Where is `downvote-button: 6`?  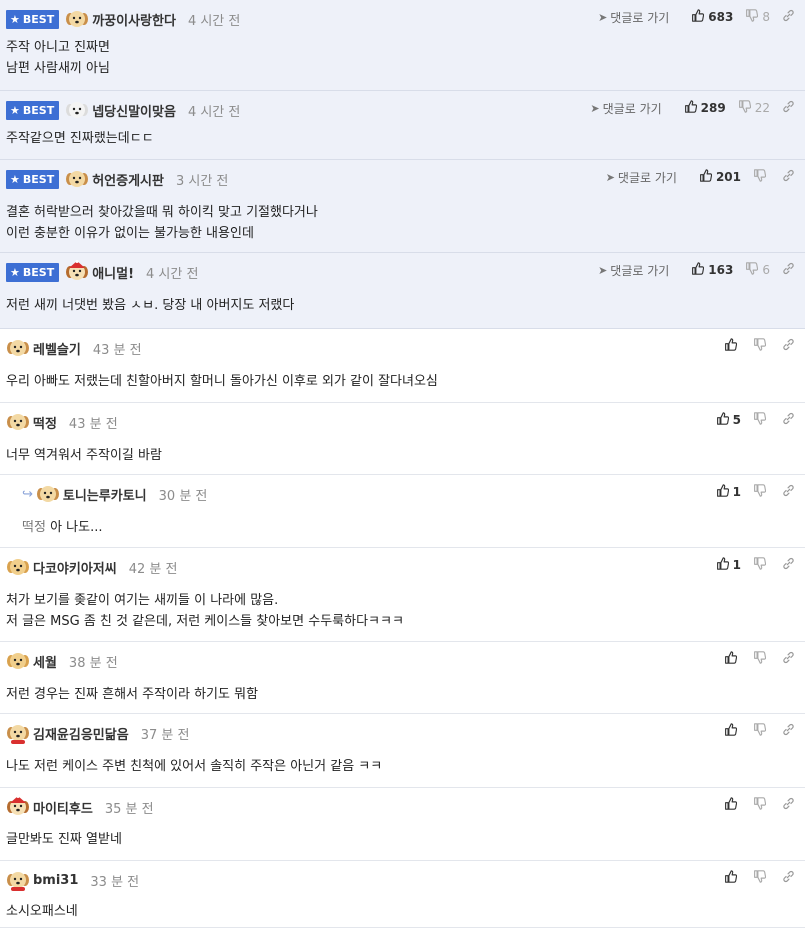
downvote-button: 6 is located at coordinates (757, 270).